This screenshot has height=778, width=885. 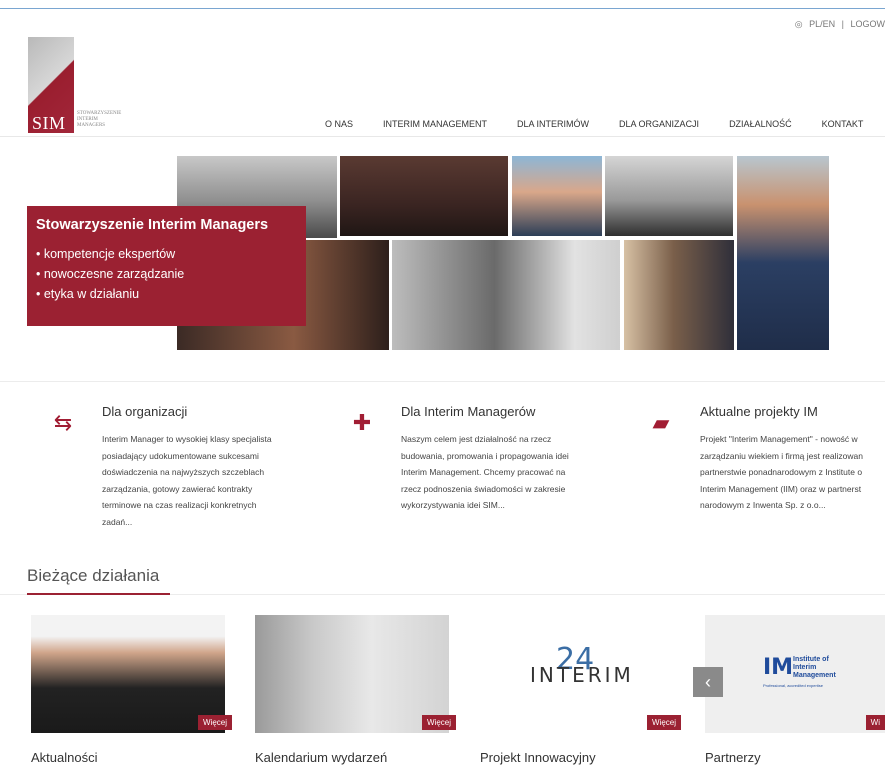 I want to click on hero-bullet: nowoczesne zarządzanie, so click(x=166, y=274).